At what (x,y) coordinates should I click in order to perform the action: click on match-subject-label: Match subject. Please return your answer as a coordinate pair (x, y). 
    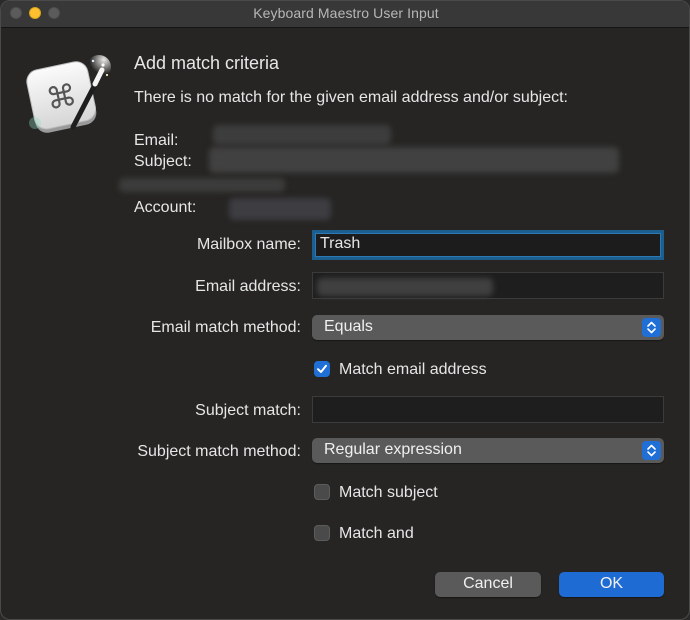
    Looking at the image, I should click on (388, 493).